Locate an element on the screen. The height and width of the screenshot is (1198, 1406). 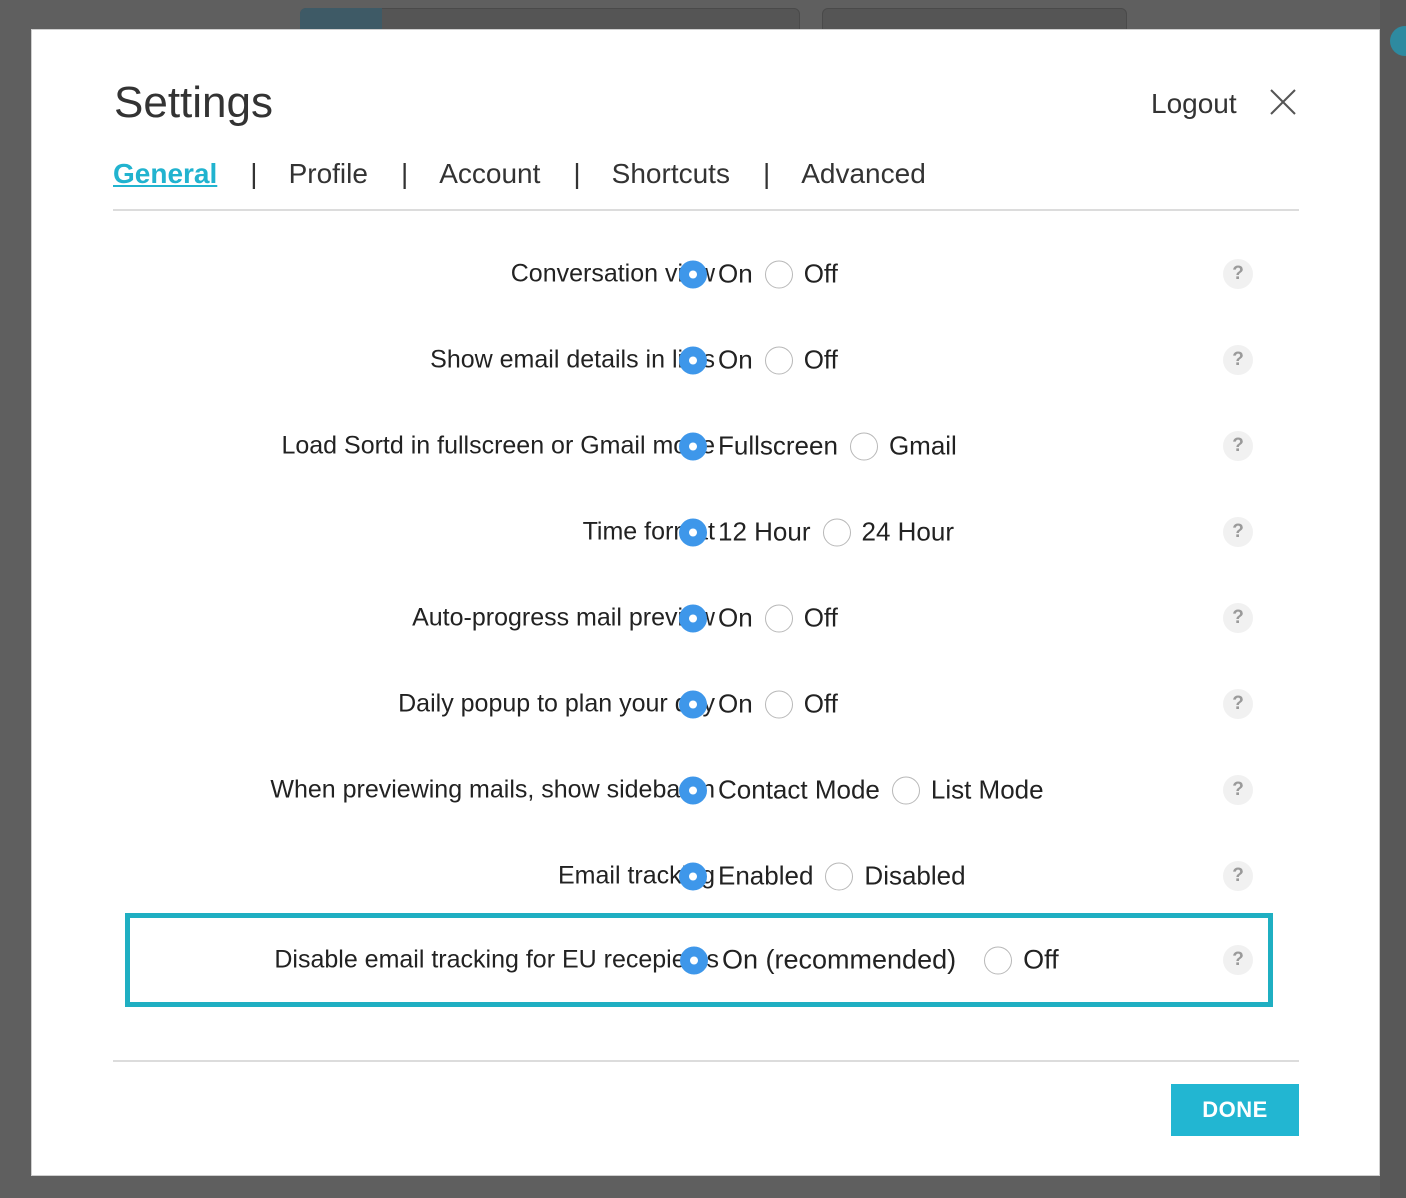
footer-divider is located at coordinates (706, 1061).